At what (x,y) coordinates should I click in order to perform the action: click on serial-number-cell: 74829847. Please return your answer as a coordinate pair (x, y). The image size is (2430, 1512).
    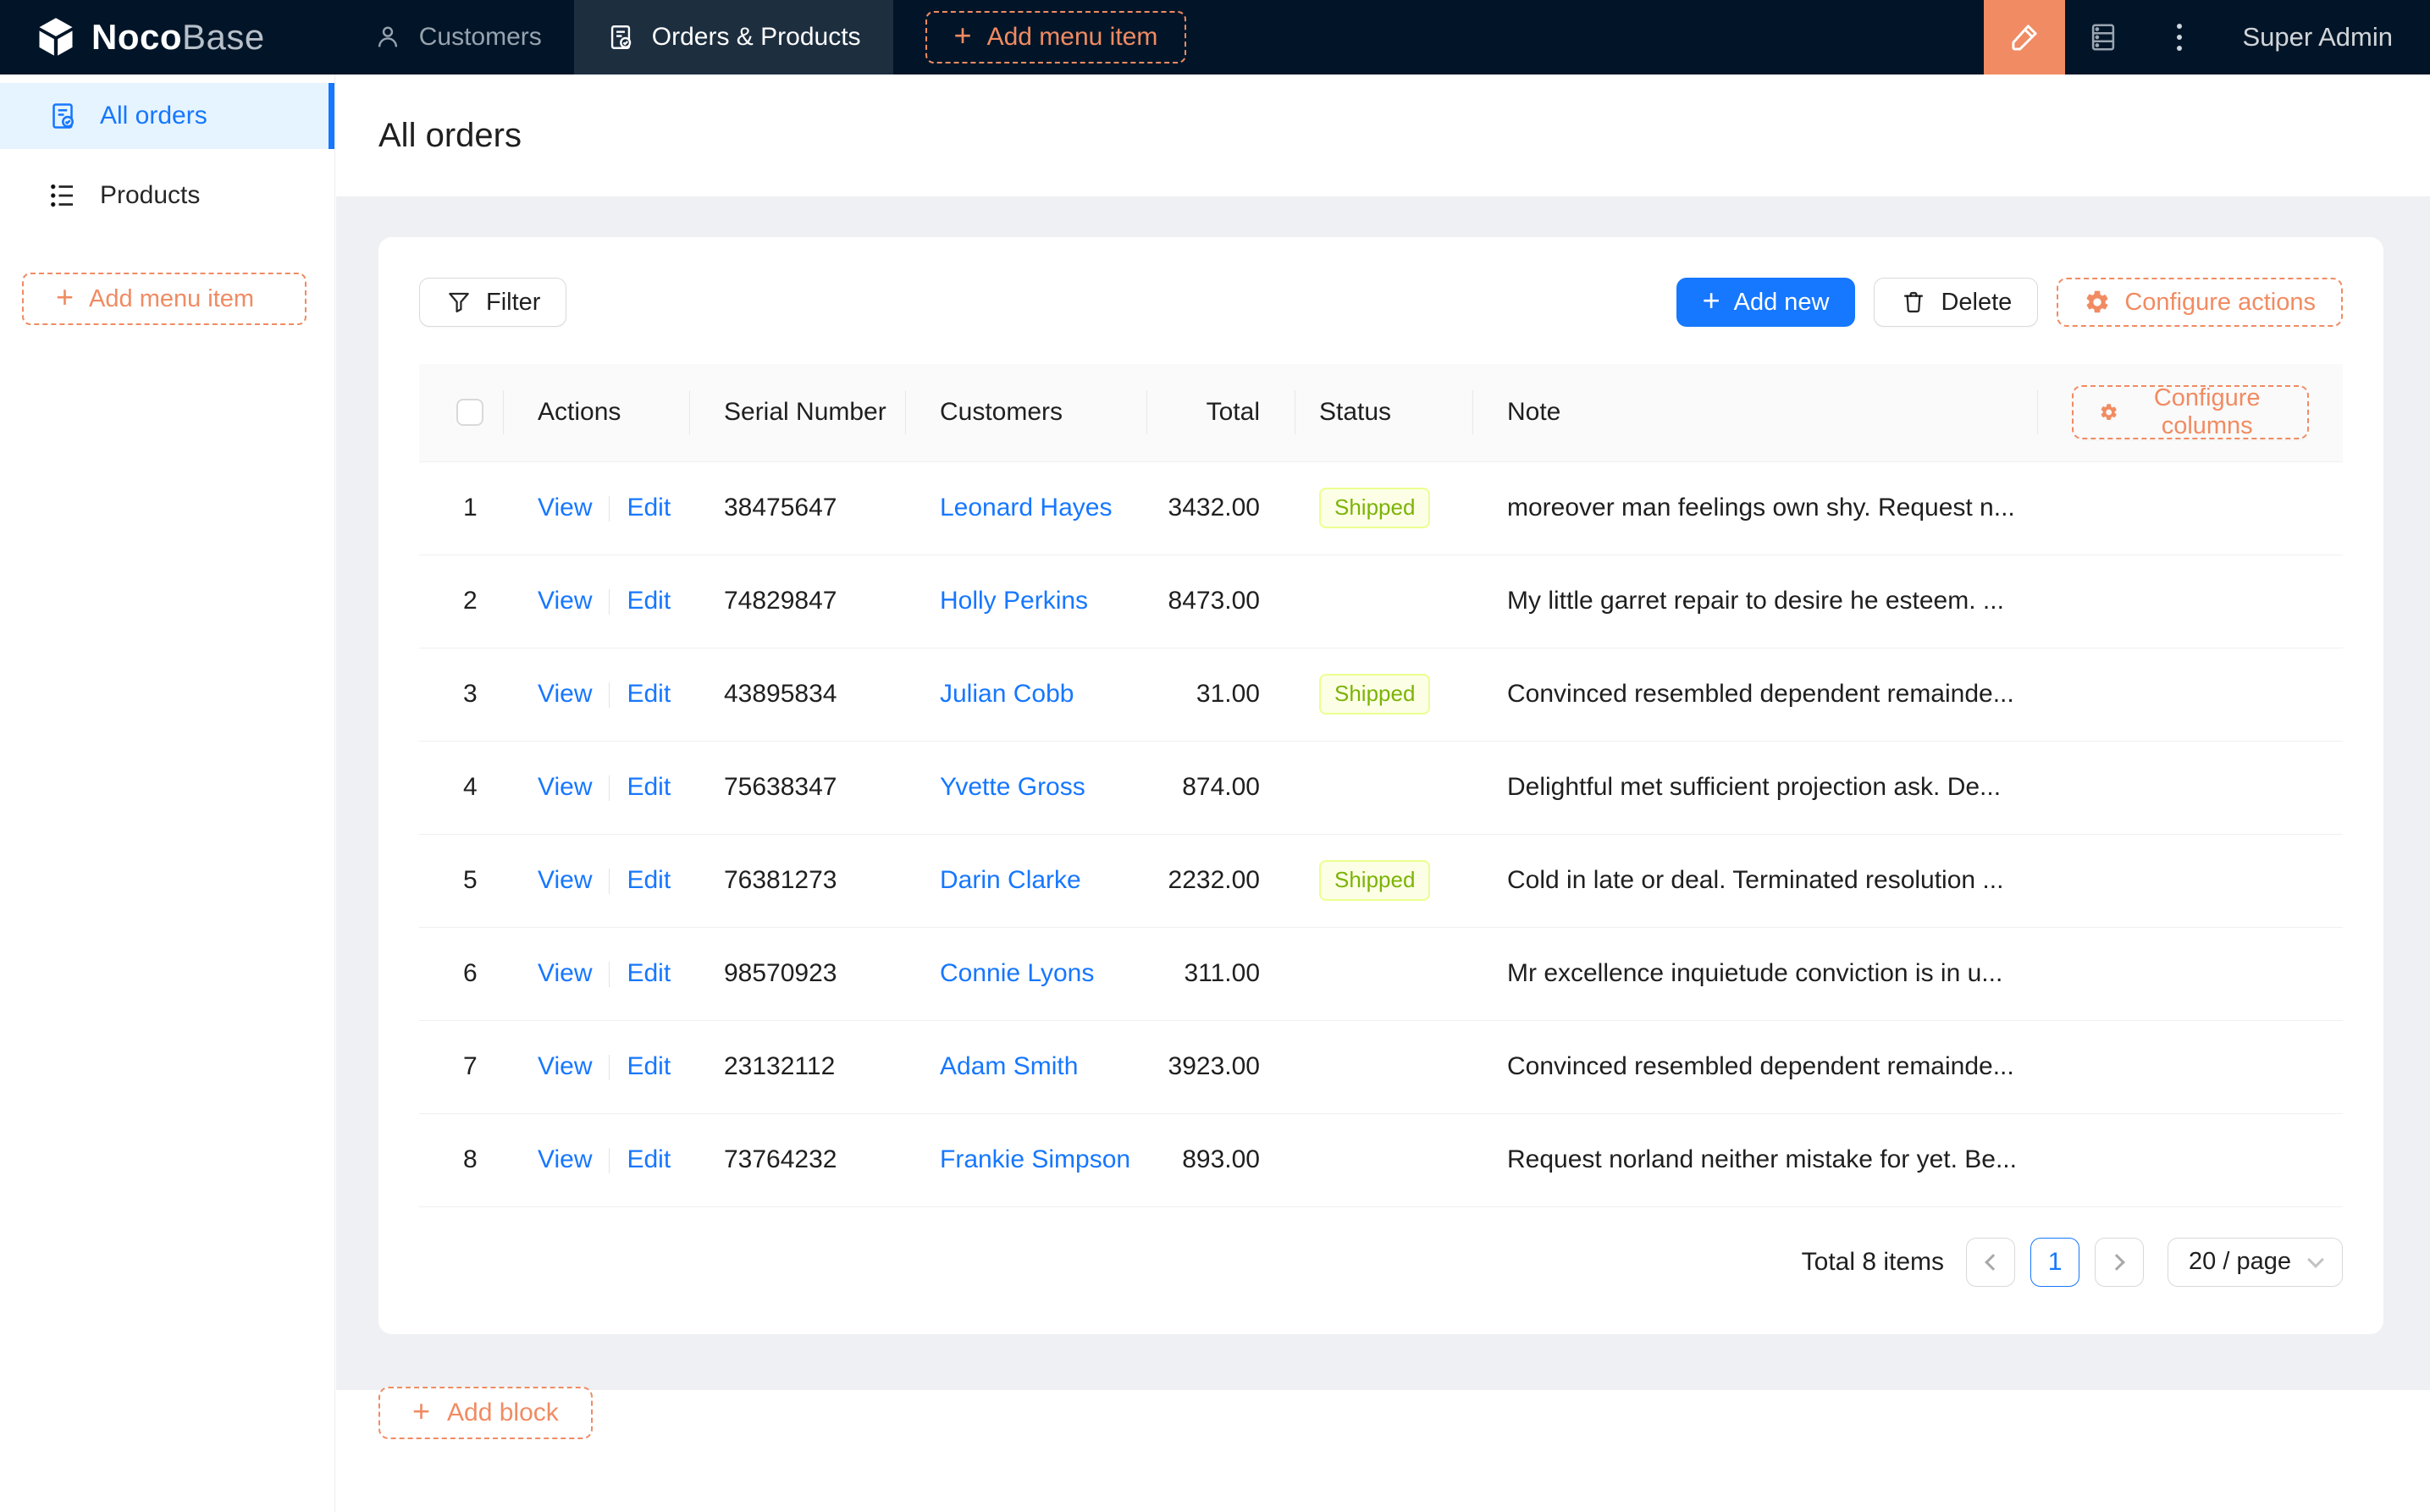
    Looking at the image, I should click on (798, 601).